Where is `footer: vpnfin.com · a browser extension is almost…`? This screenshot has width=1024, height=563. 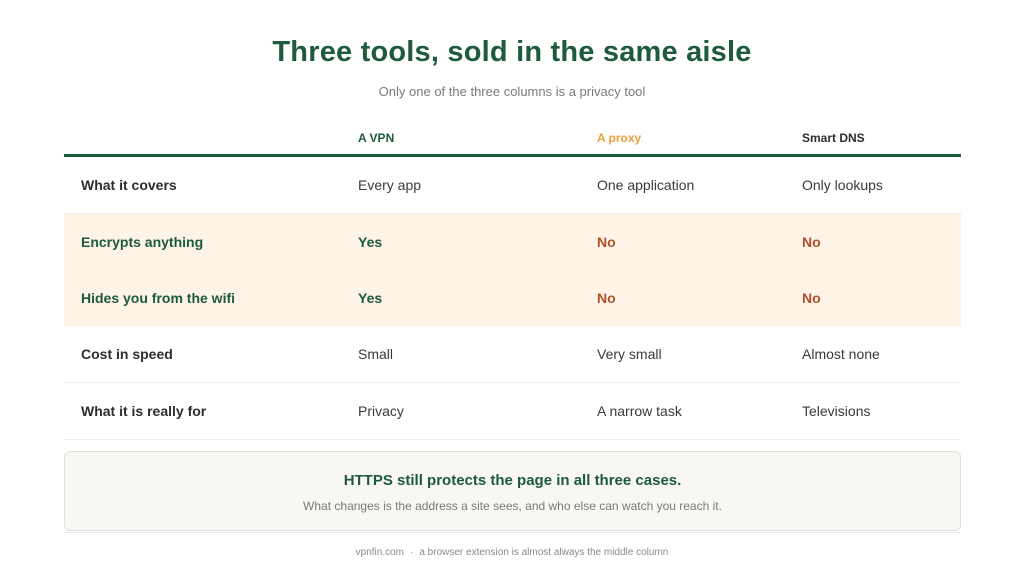 footer: vpnfin.com · a browser extension is almost… is located at coordinates (512, 552).